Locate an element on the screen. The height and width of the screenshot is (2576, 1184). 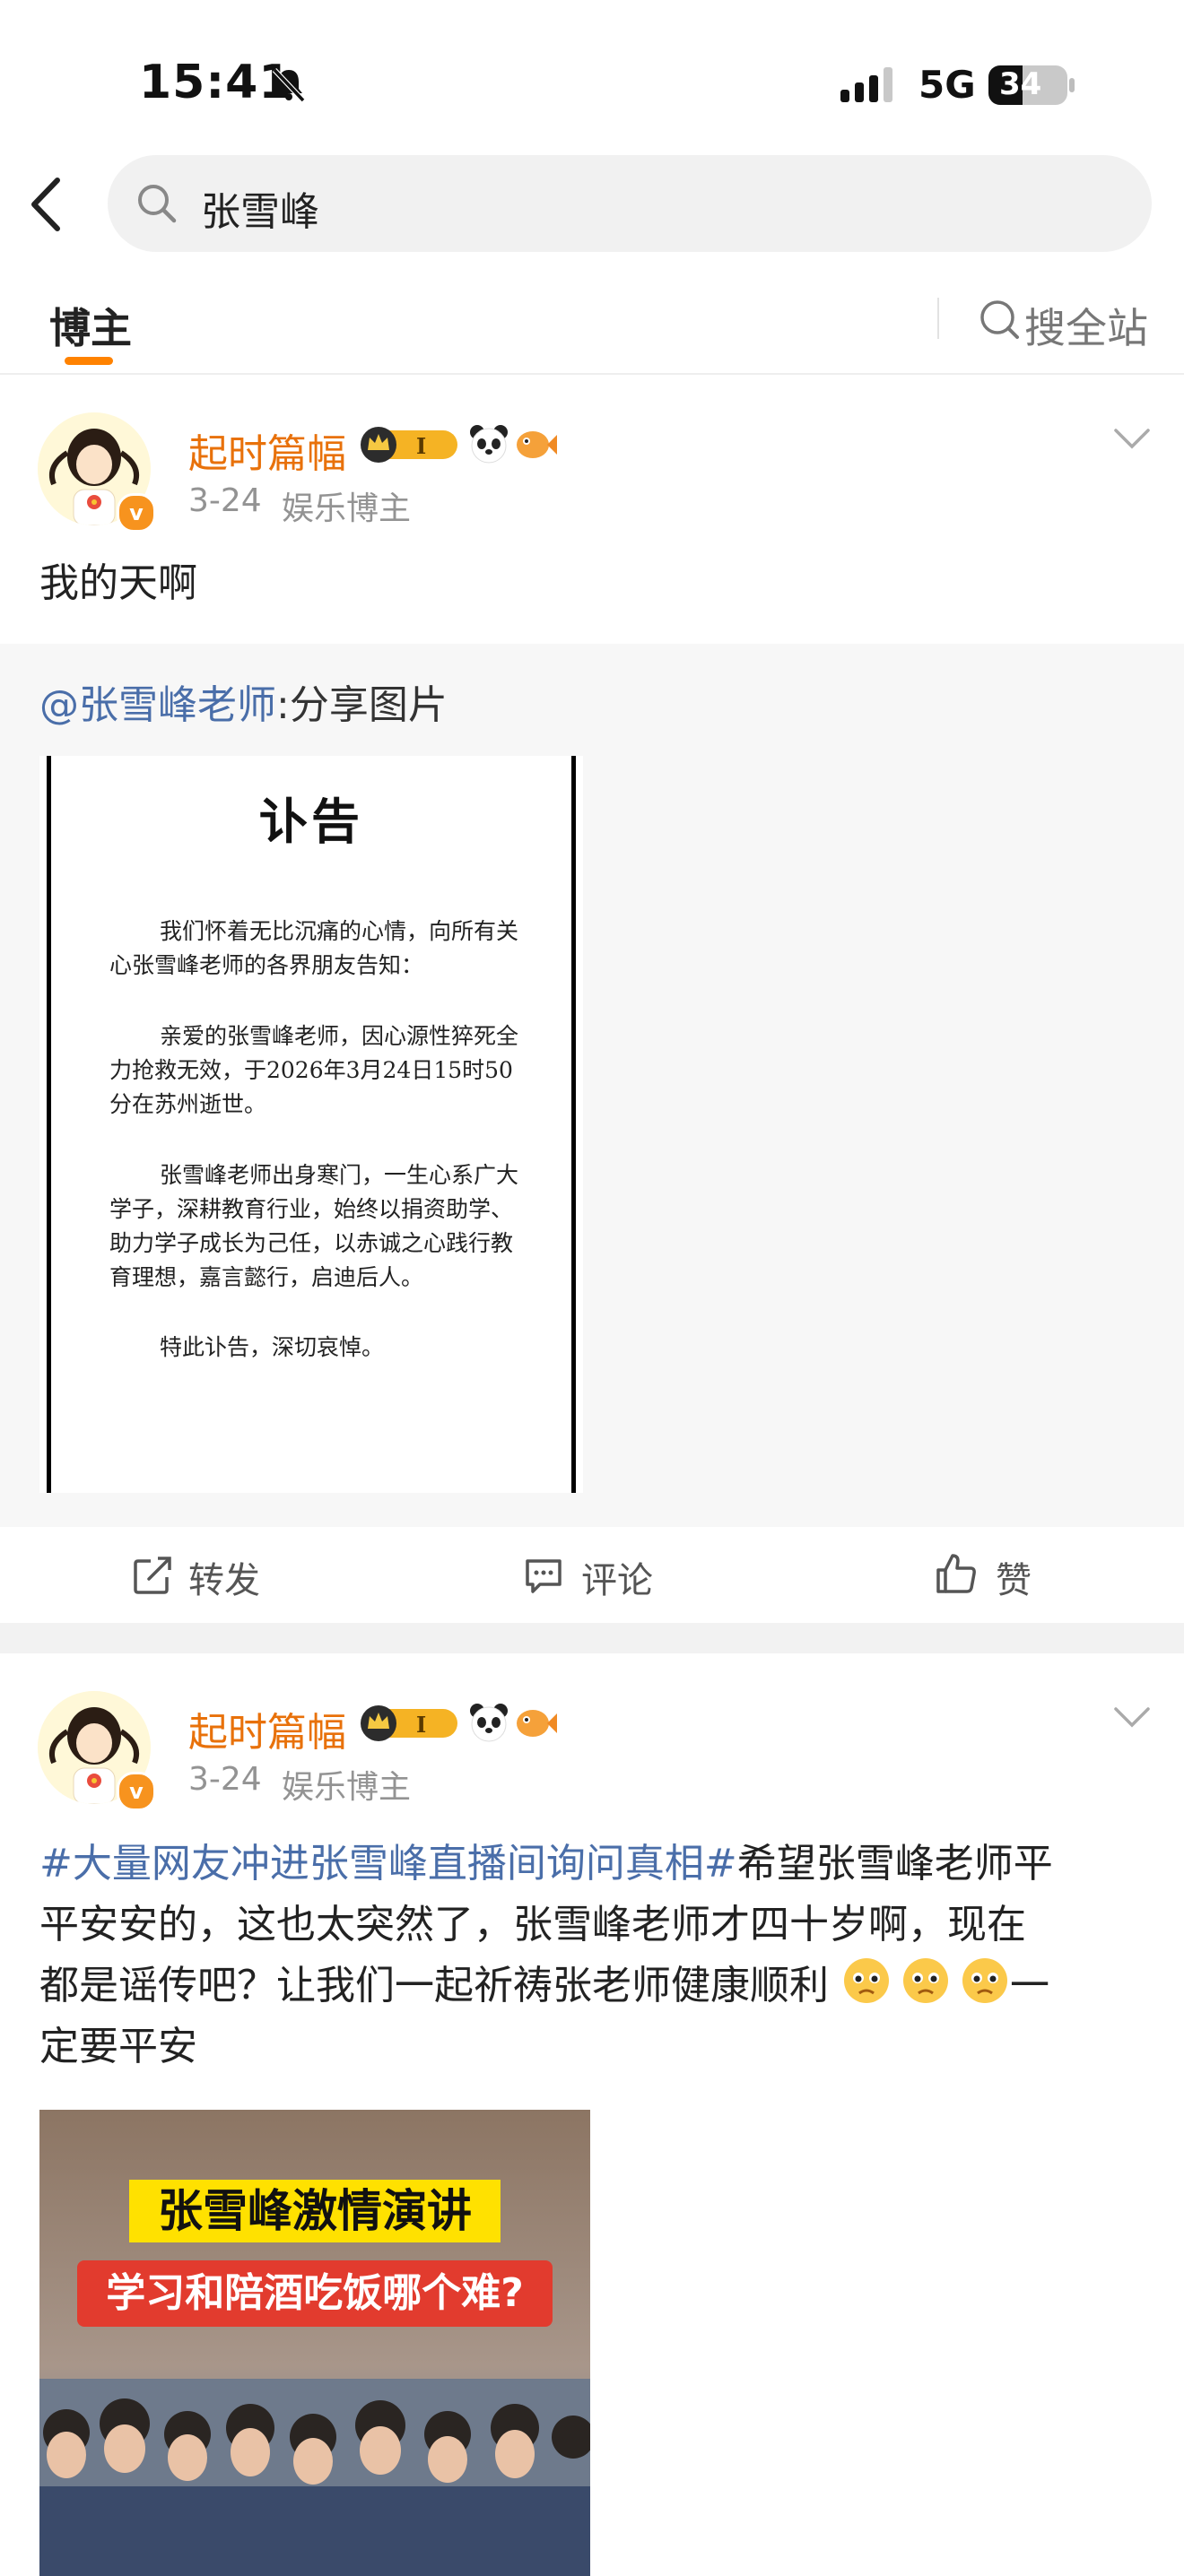
back-arrow-icon is located at coordinates (46, 204).